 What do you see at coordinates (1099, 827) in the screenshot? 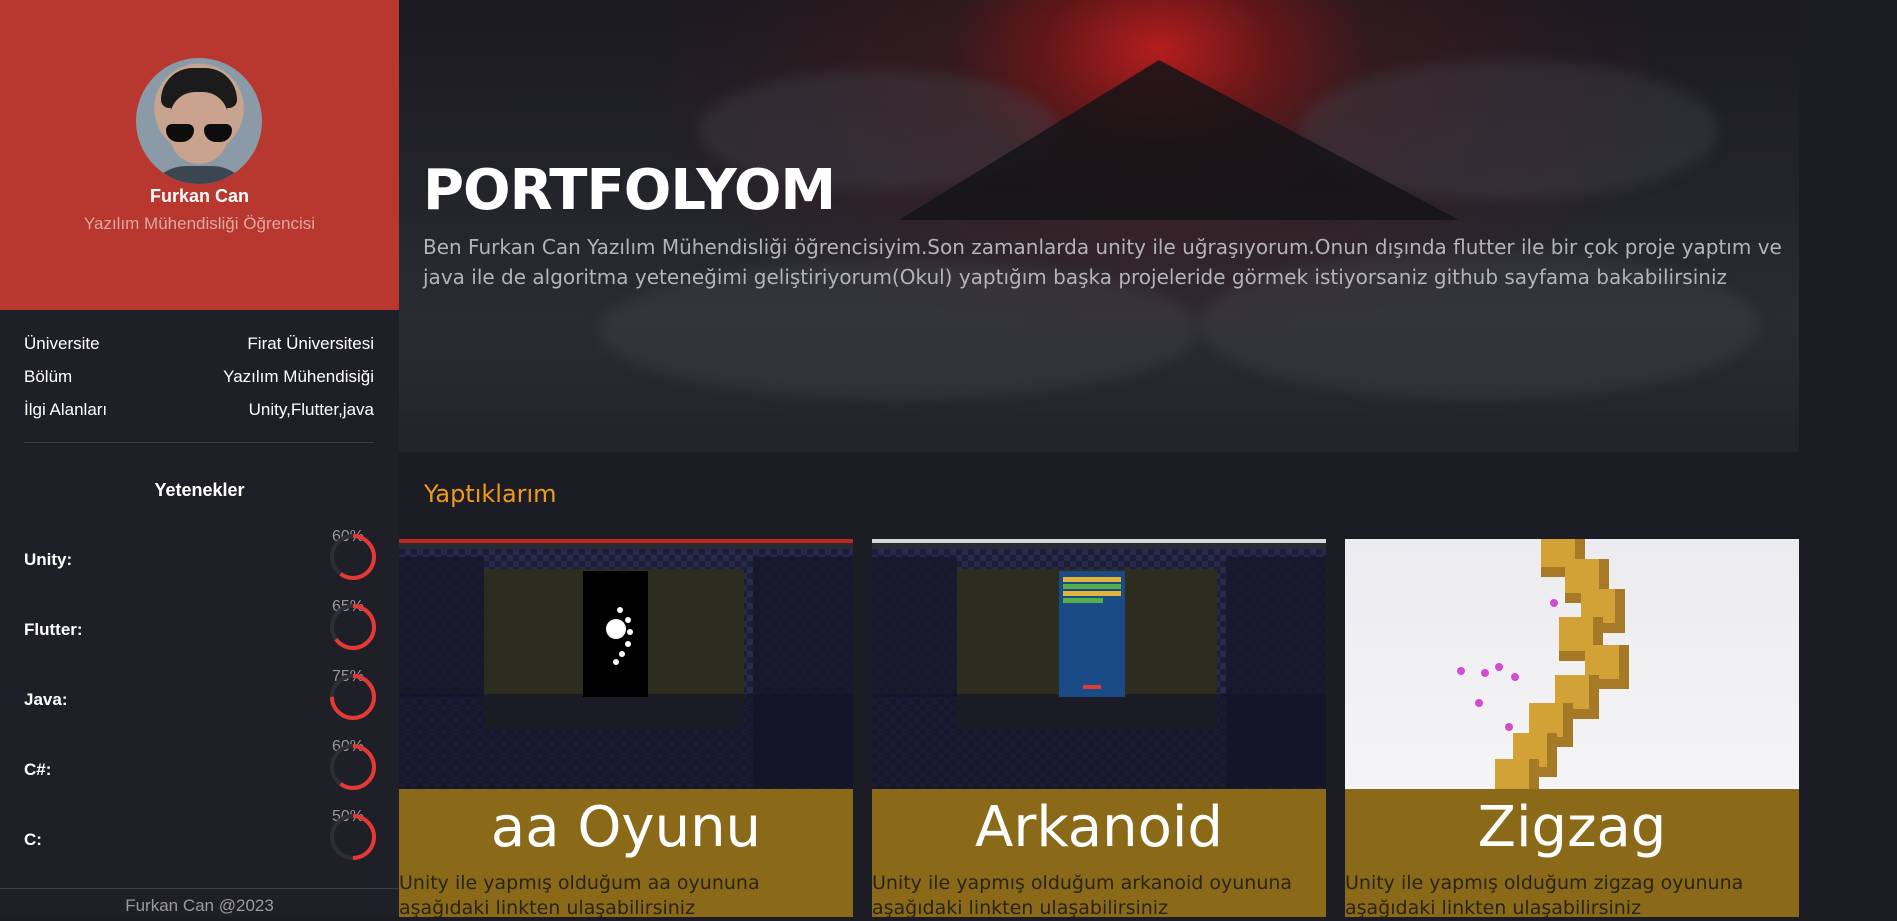
I see `project-title: Arkanoid` at bounding box center [1099, 827].